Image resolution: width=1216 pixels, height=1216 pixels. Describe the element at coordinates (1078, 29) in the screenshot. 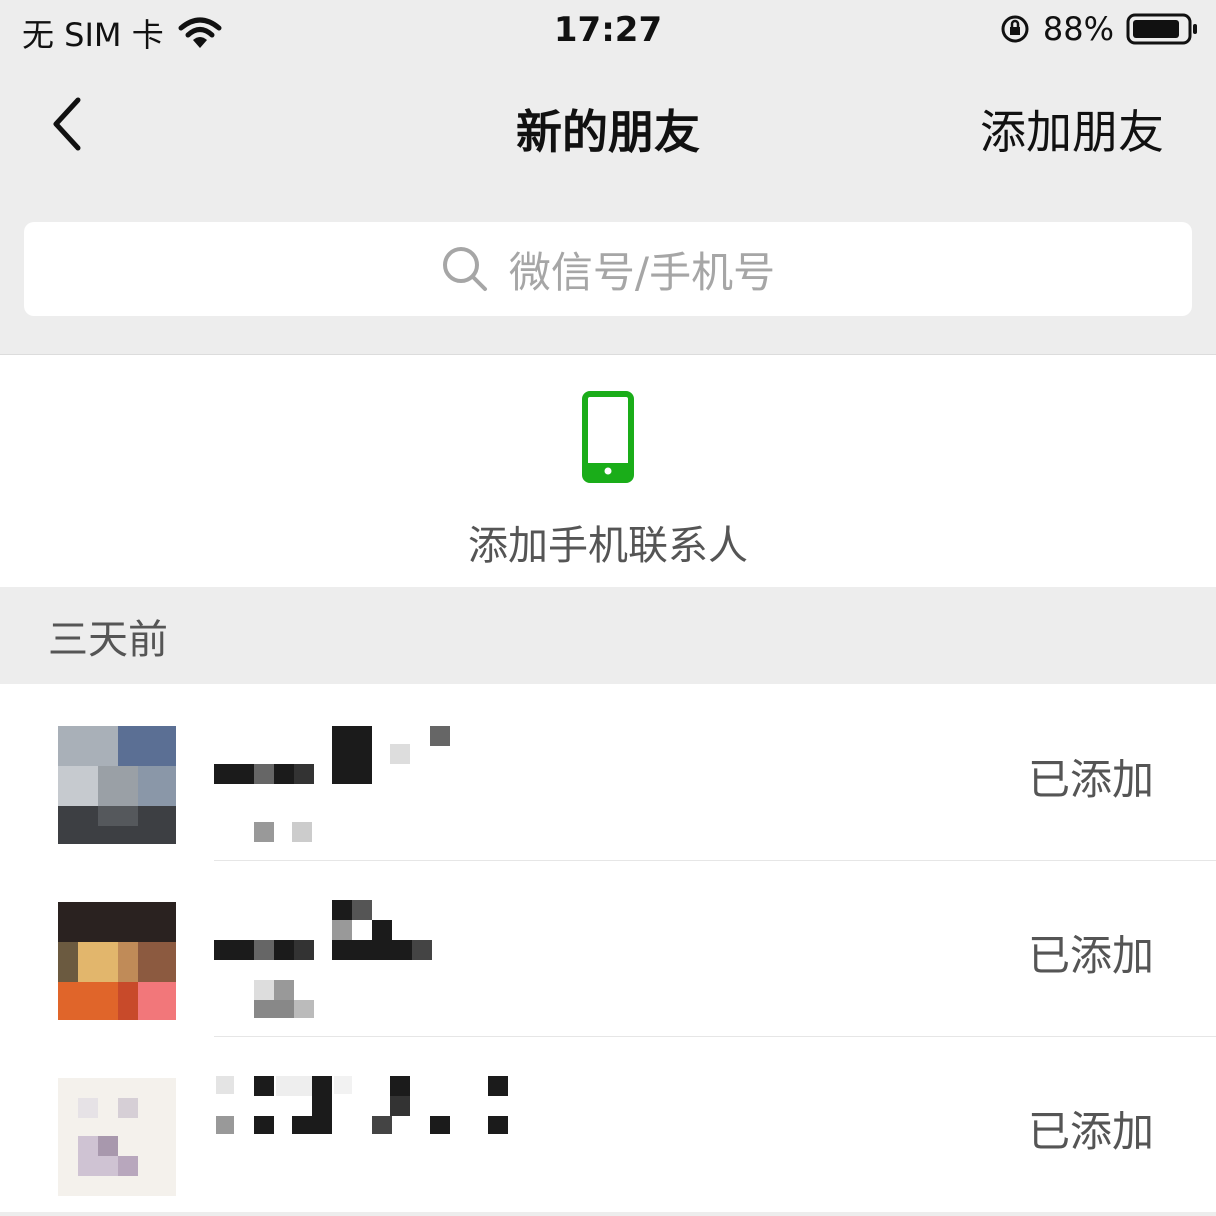

I see `battery-percent: 88%` at that location.